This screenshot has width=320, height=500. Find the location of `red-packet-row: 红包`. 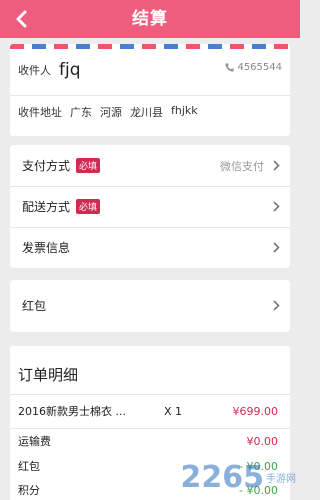

red-packet-row: 红包 is located at coordinates (150, 305).